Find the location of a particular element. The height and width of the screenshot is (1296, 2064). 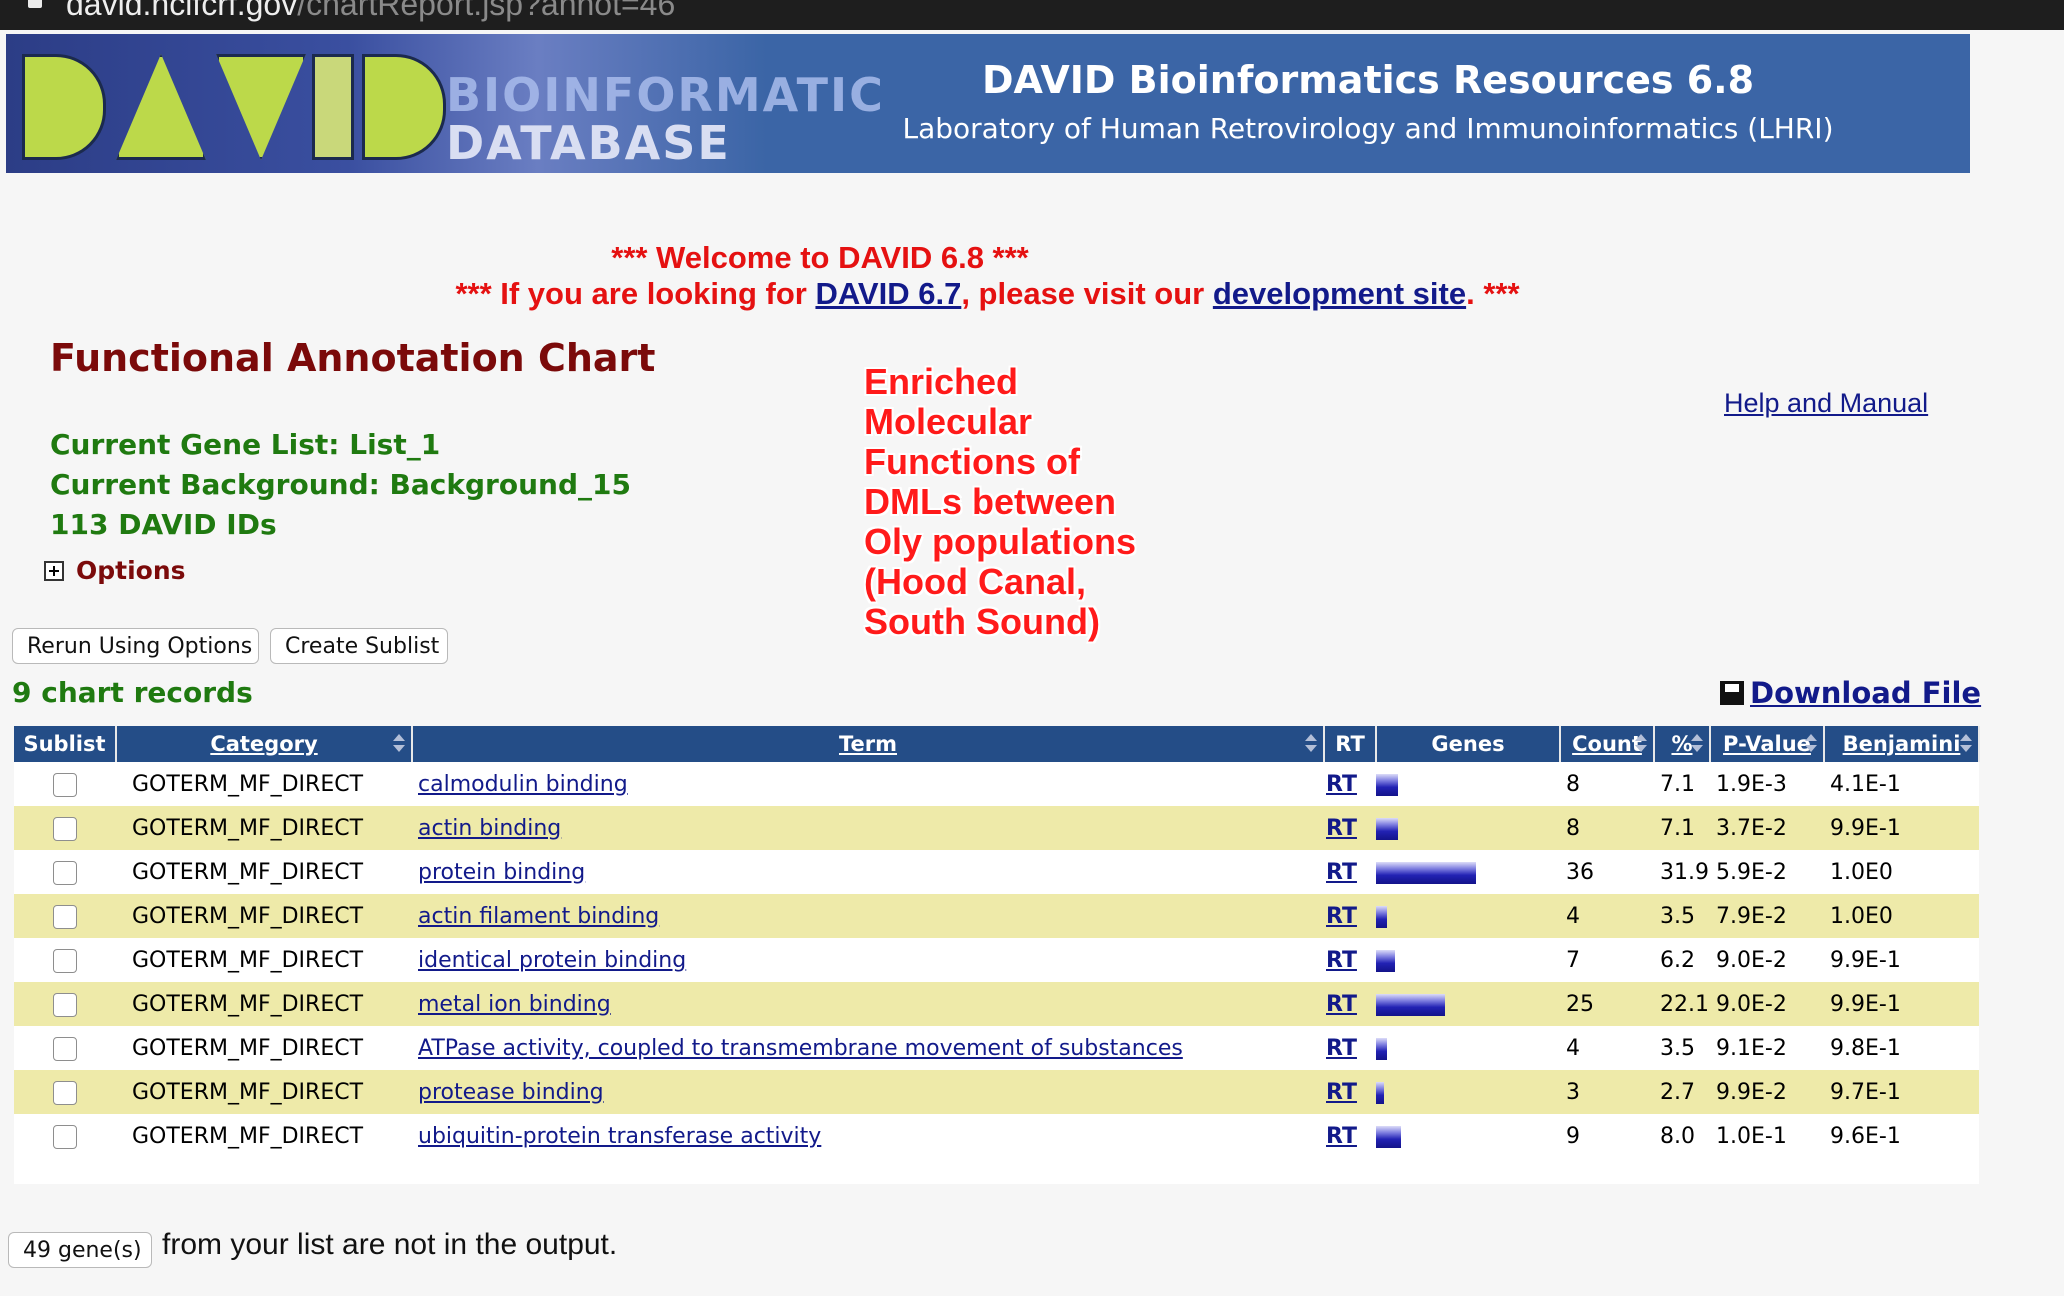

david-ids-count: 113 DAVID IDs is located at coordinates (163, 524).